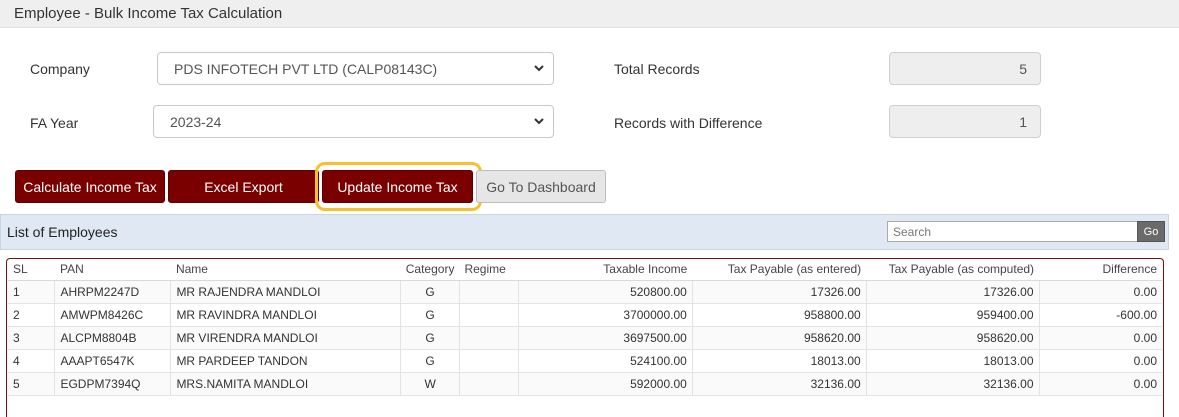  I want to click on cell-taxable-income: 592000.00, so click(605, 384).